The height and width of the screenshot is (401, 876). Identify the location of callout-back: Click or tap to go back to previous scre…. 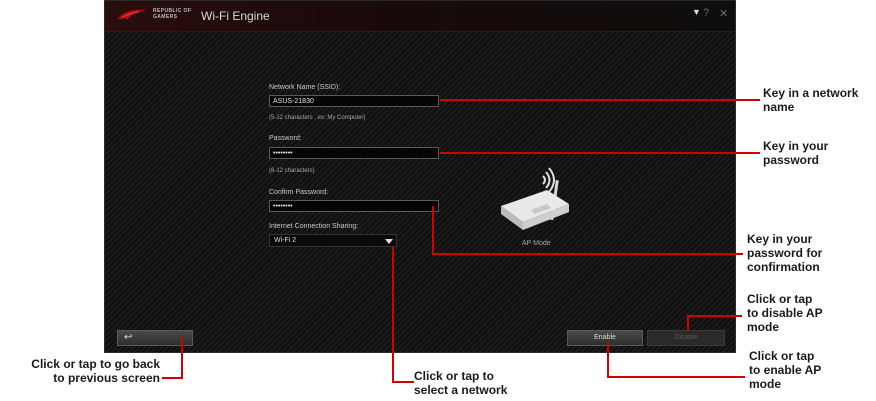
(95, 371).